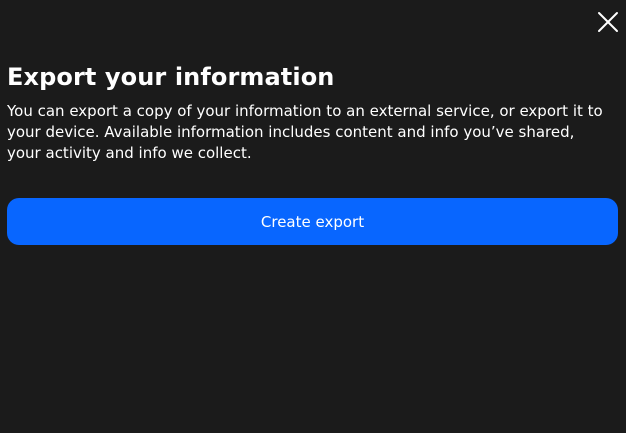 The width and height of the screenshot is (626, 433). I want to click on close-button, so click(608, 22).